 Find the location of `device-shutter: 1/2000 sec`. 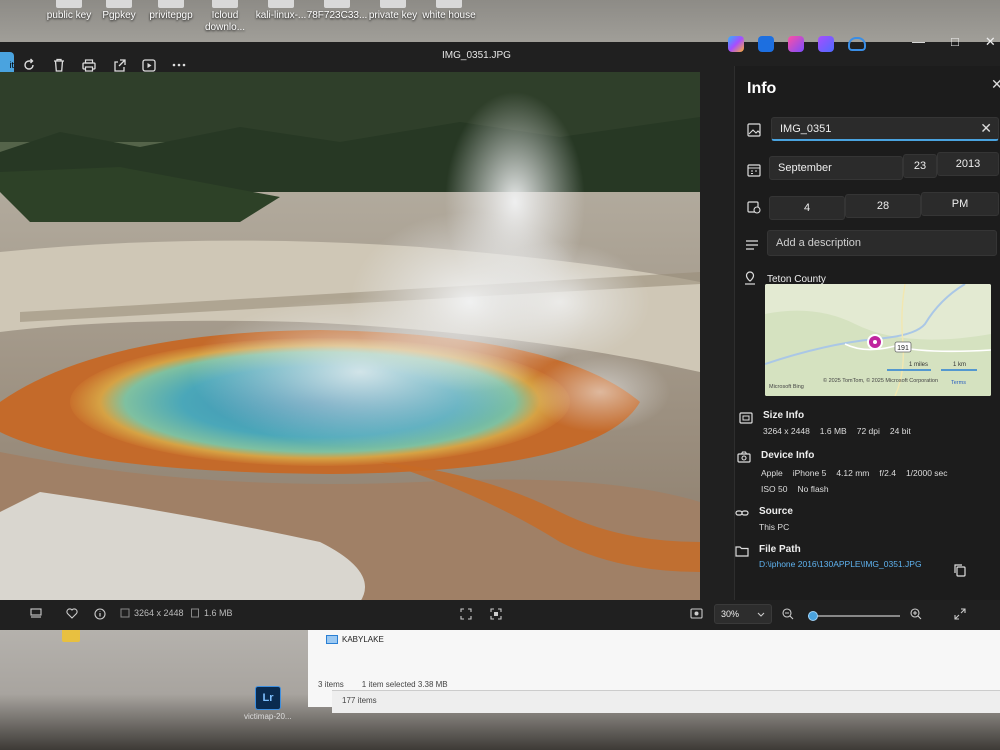

device-shutter: 1/2000 sec is located at coordinates (926, 473).